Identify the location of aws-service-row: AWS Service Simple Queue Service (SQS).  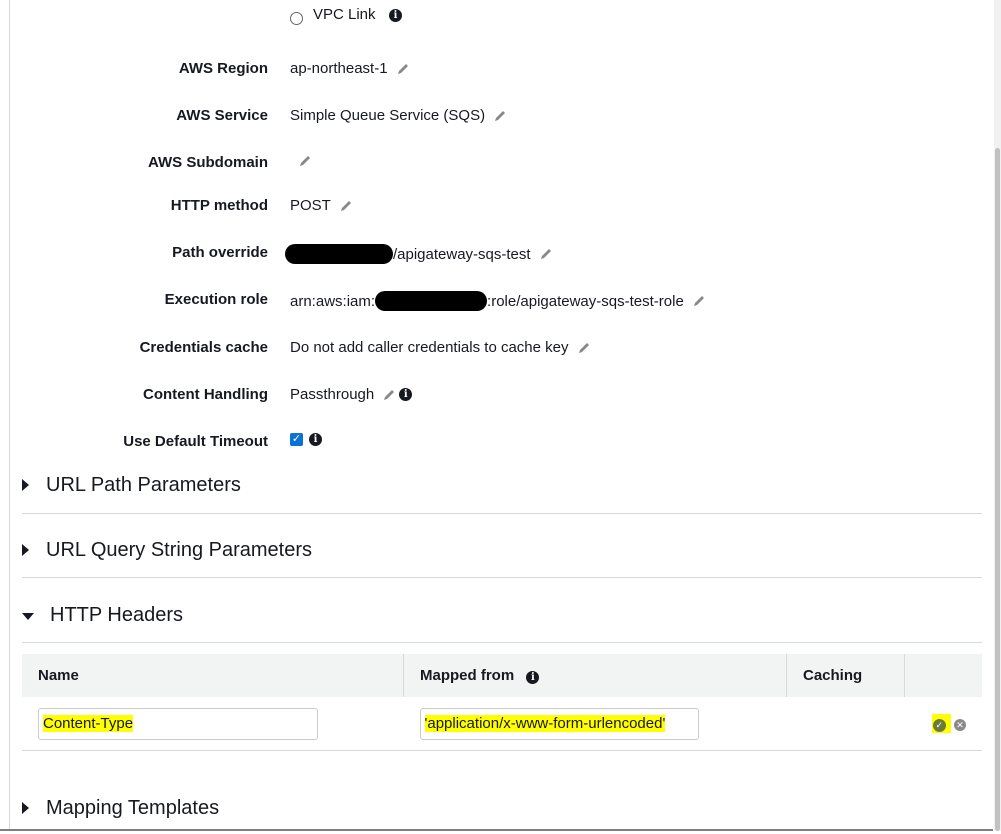
(495, 116).